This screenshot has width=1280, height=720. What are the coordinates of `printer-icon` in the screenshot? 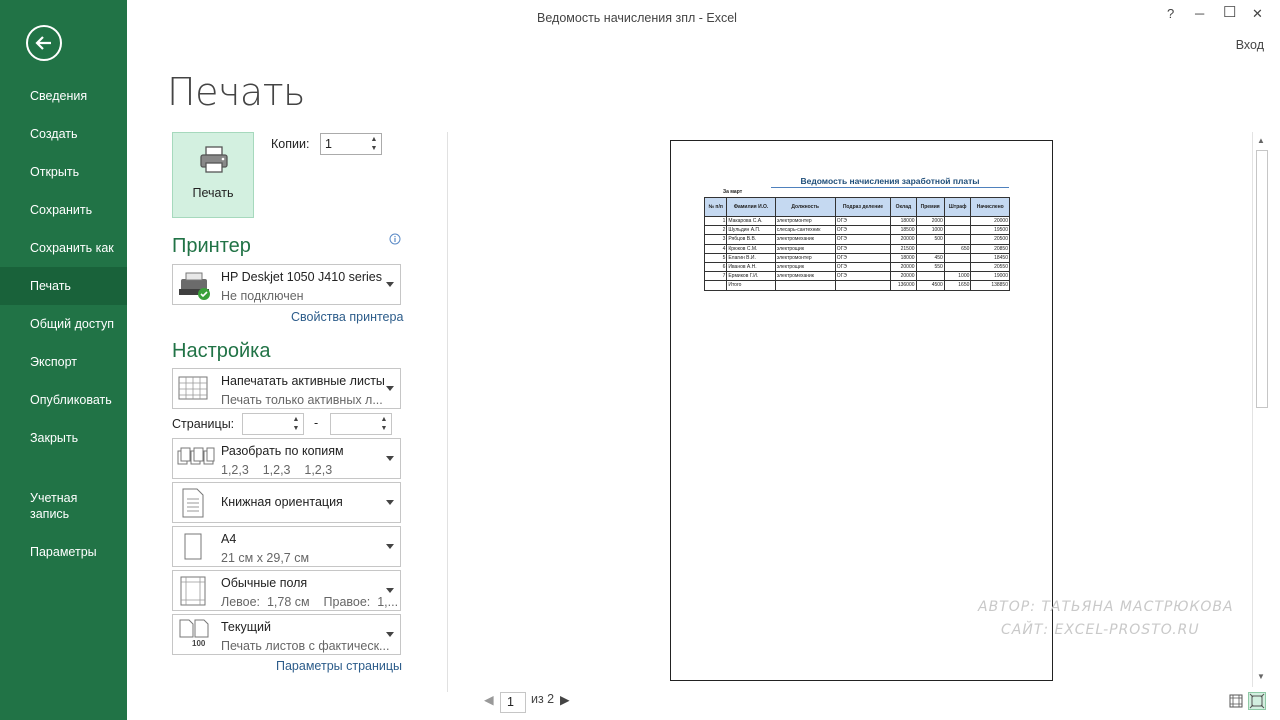 It's located at (214, 159).